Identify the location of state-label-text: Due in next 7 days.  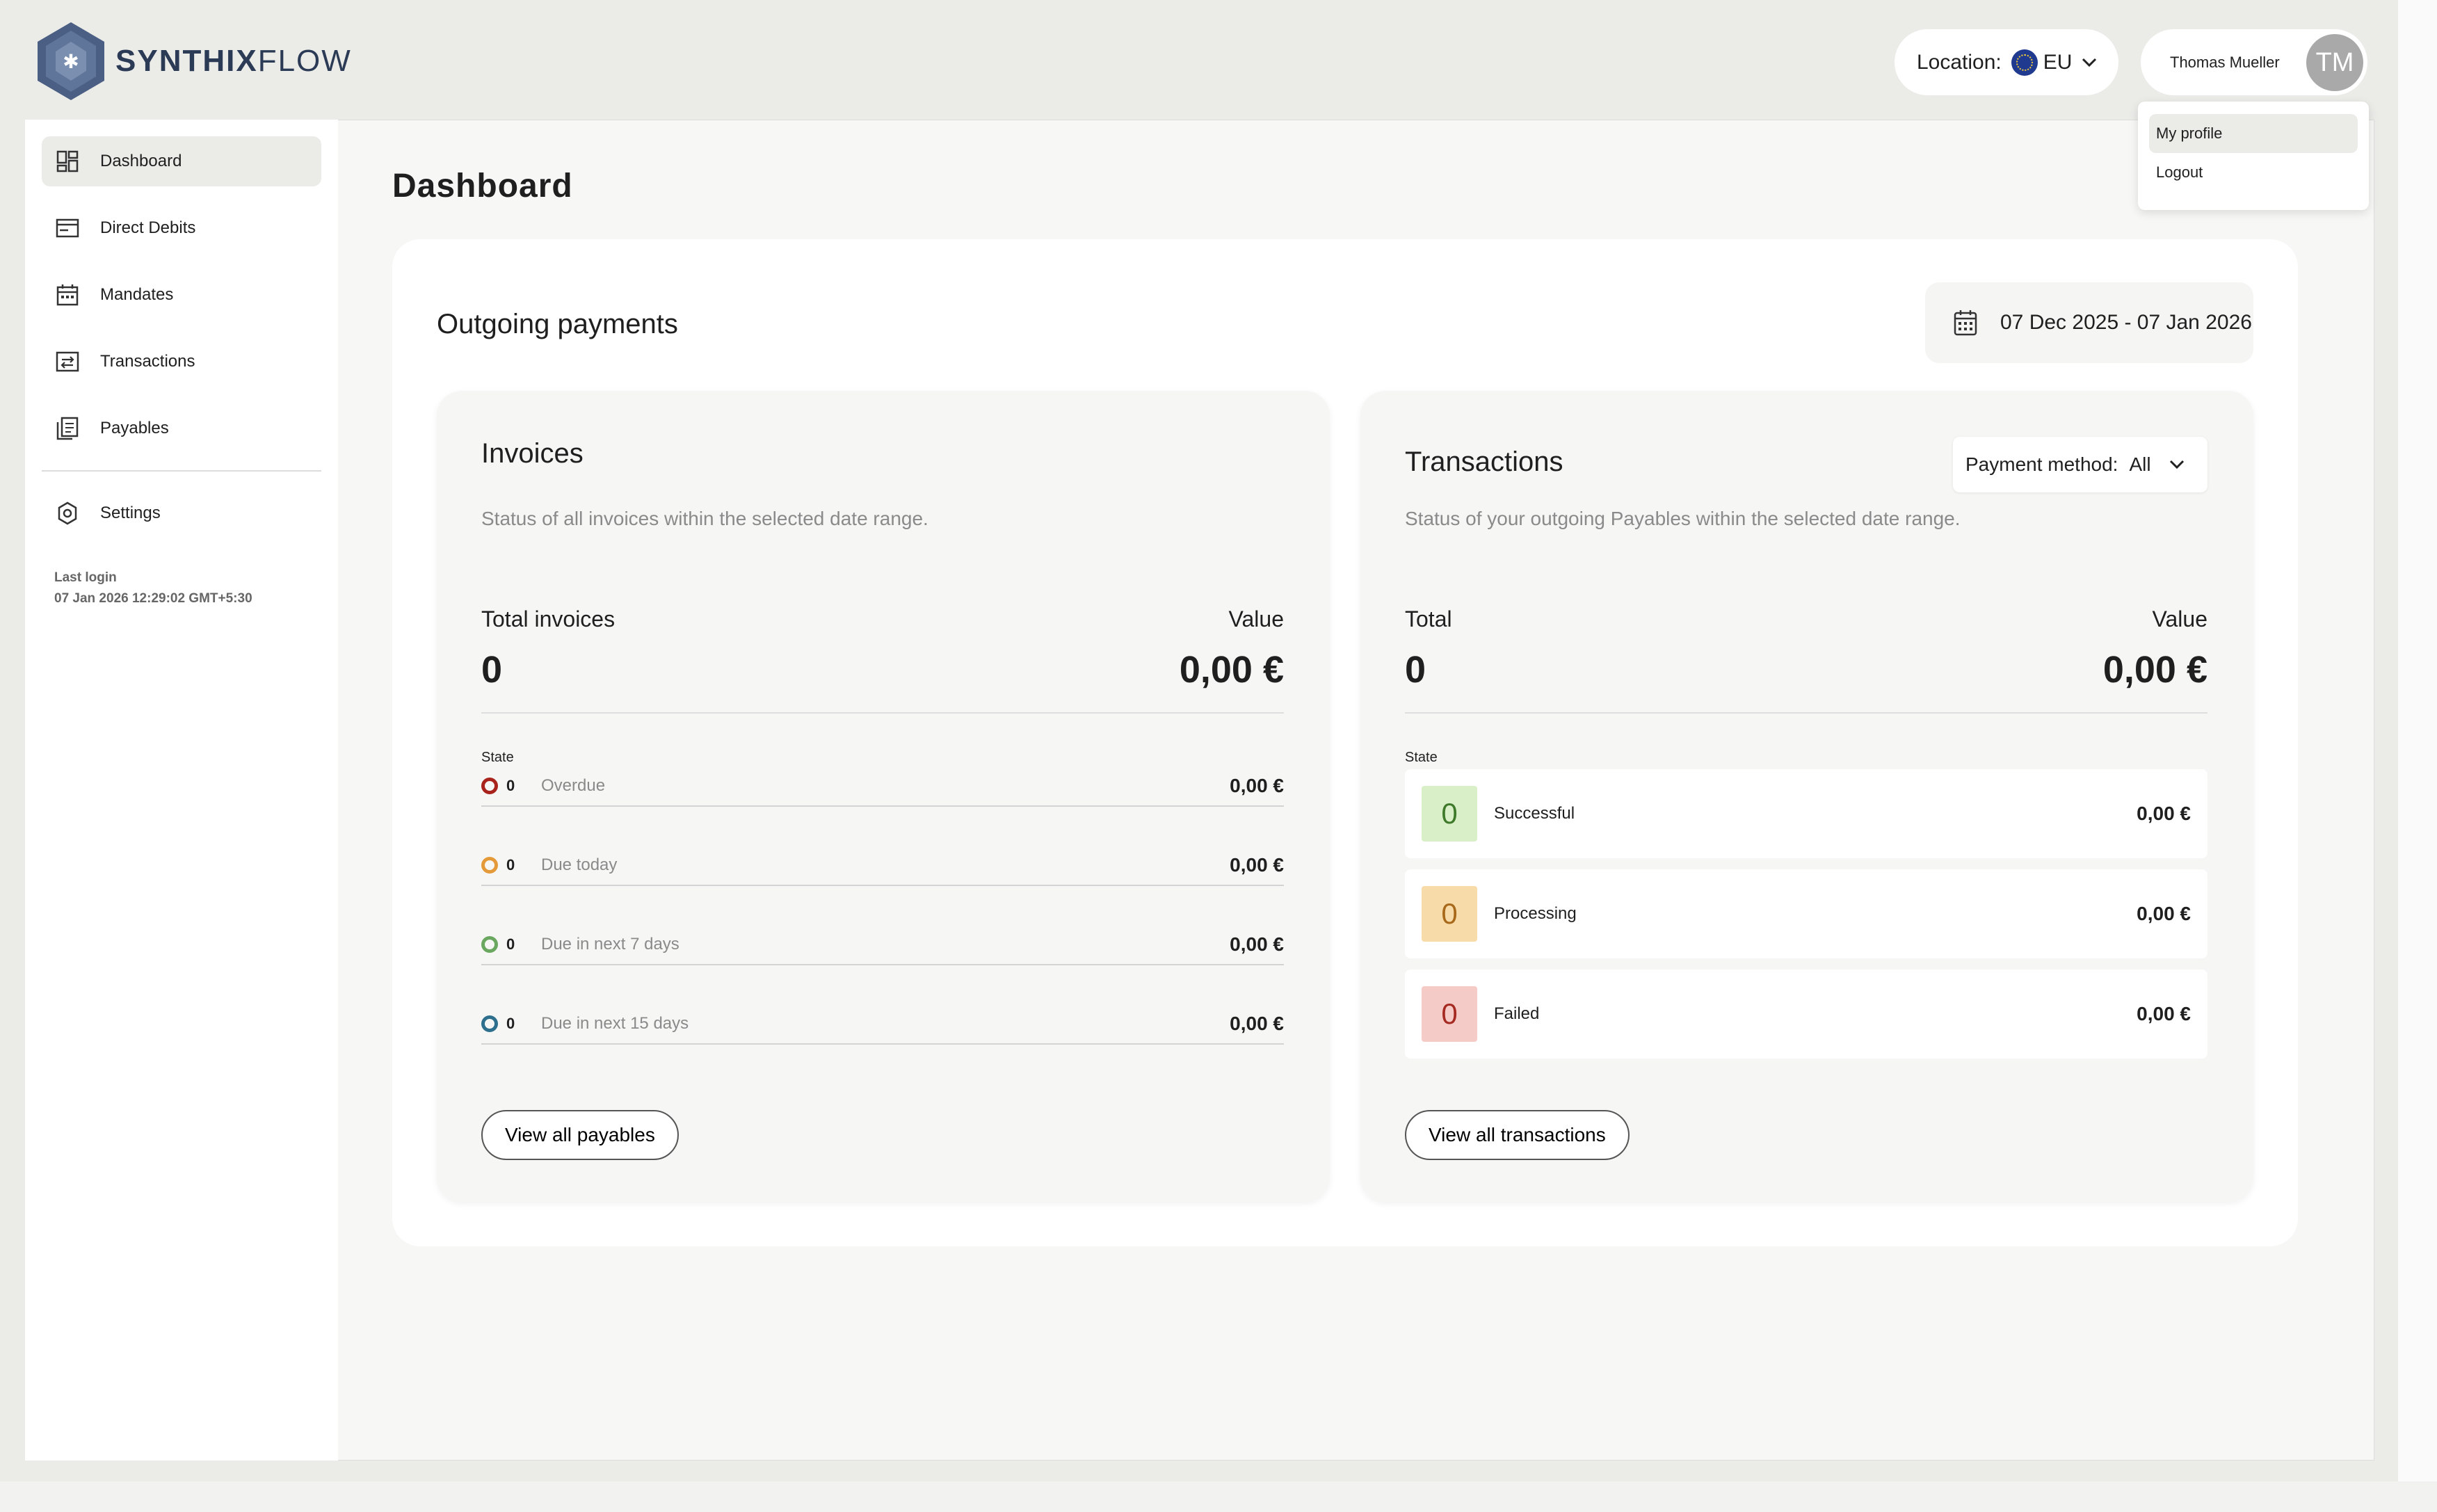
(610, 944).